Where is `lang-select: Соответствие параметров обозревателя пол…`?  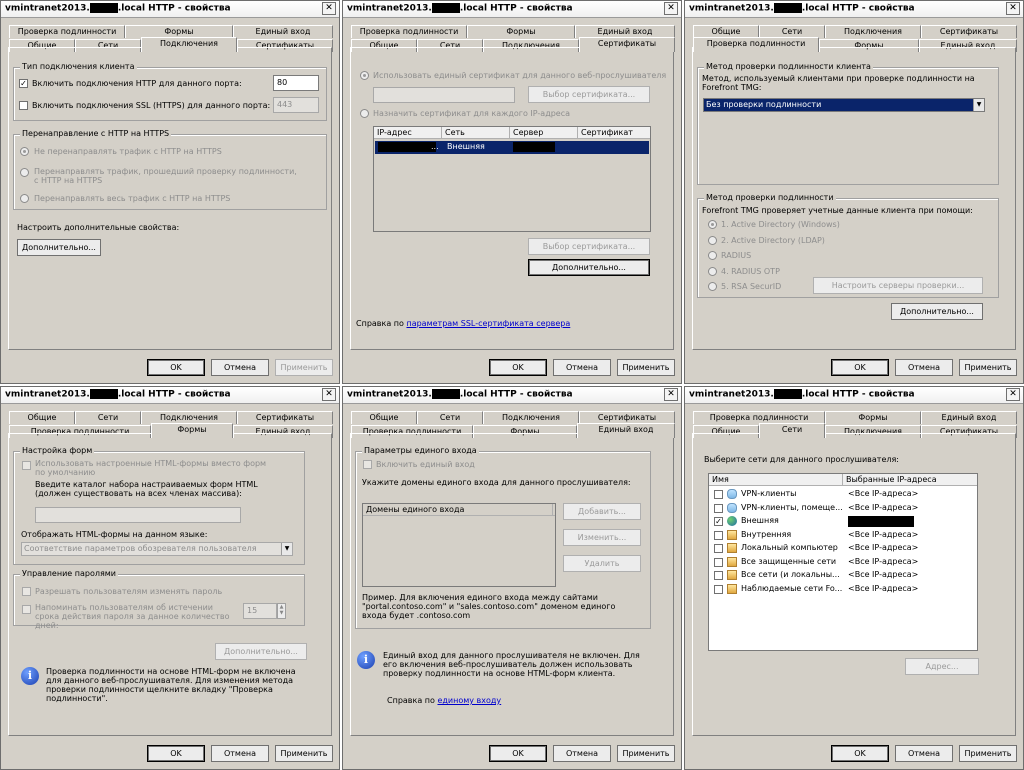 lang-select: Соответствие параметров обозревателя пол… is located at coordinates (157, 549).